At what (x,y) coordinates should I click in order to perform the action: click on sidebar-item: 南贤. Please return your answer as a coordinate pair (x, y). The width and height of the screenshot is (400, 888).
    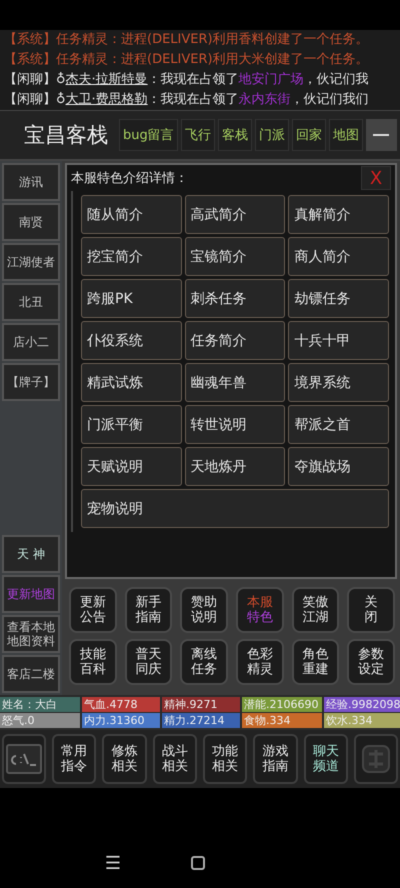
    Looking at the image, I should click on (31, 222).